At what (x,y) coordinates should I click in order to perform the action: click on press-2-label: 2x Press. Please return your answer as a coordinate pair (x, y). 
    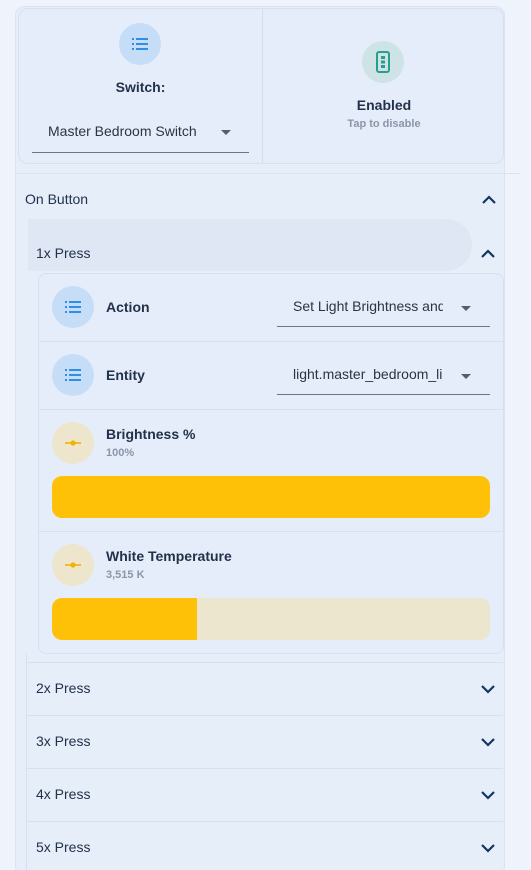
    Looking at the image, I should click on (63, 688).